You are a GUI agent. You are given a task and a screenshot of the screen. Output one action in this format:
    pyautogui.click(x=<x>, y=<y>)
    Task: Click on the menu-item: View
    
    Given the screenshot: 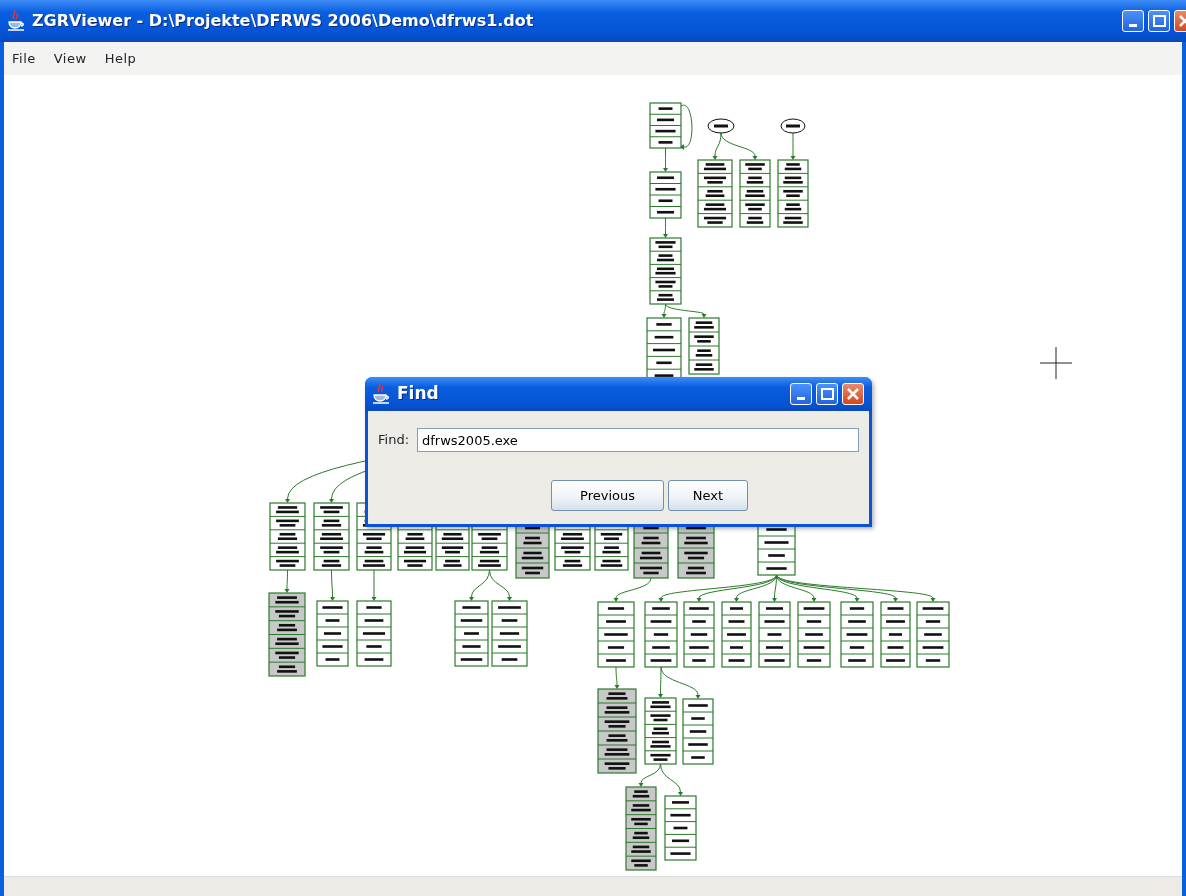 What is the action you would take?
    pyautogui.click(x=70, y=58)
    